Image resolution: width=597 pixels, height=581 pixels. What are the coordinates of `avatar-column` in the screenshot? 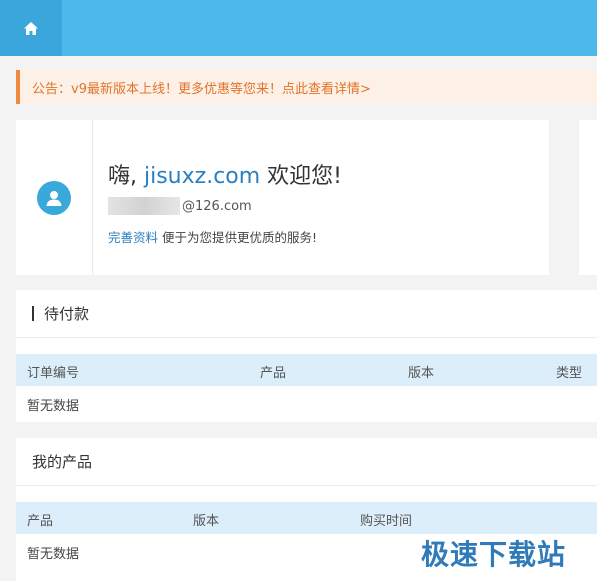 It's located at (54, 197).